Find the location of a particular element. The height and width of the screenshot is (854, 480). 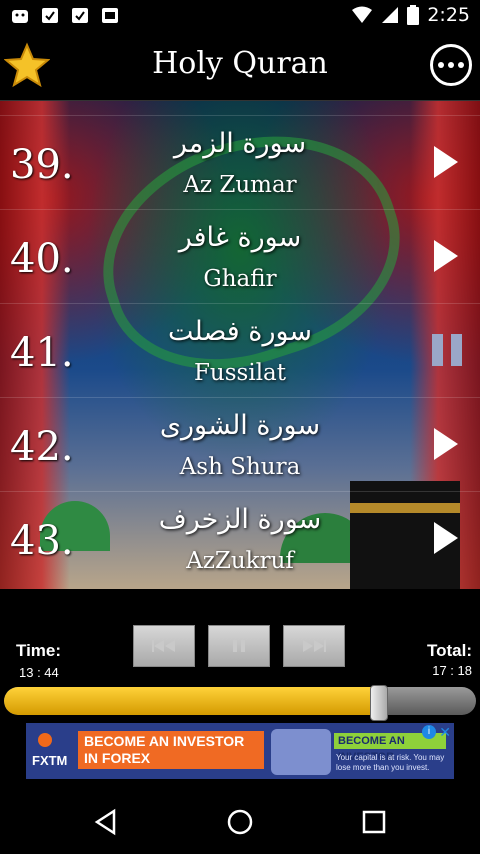

list-item: 41. سورة فصلت Fussilat is located at coordinates (240, 350).